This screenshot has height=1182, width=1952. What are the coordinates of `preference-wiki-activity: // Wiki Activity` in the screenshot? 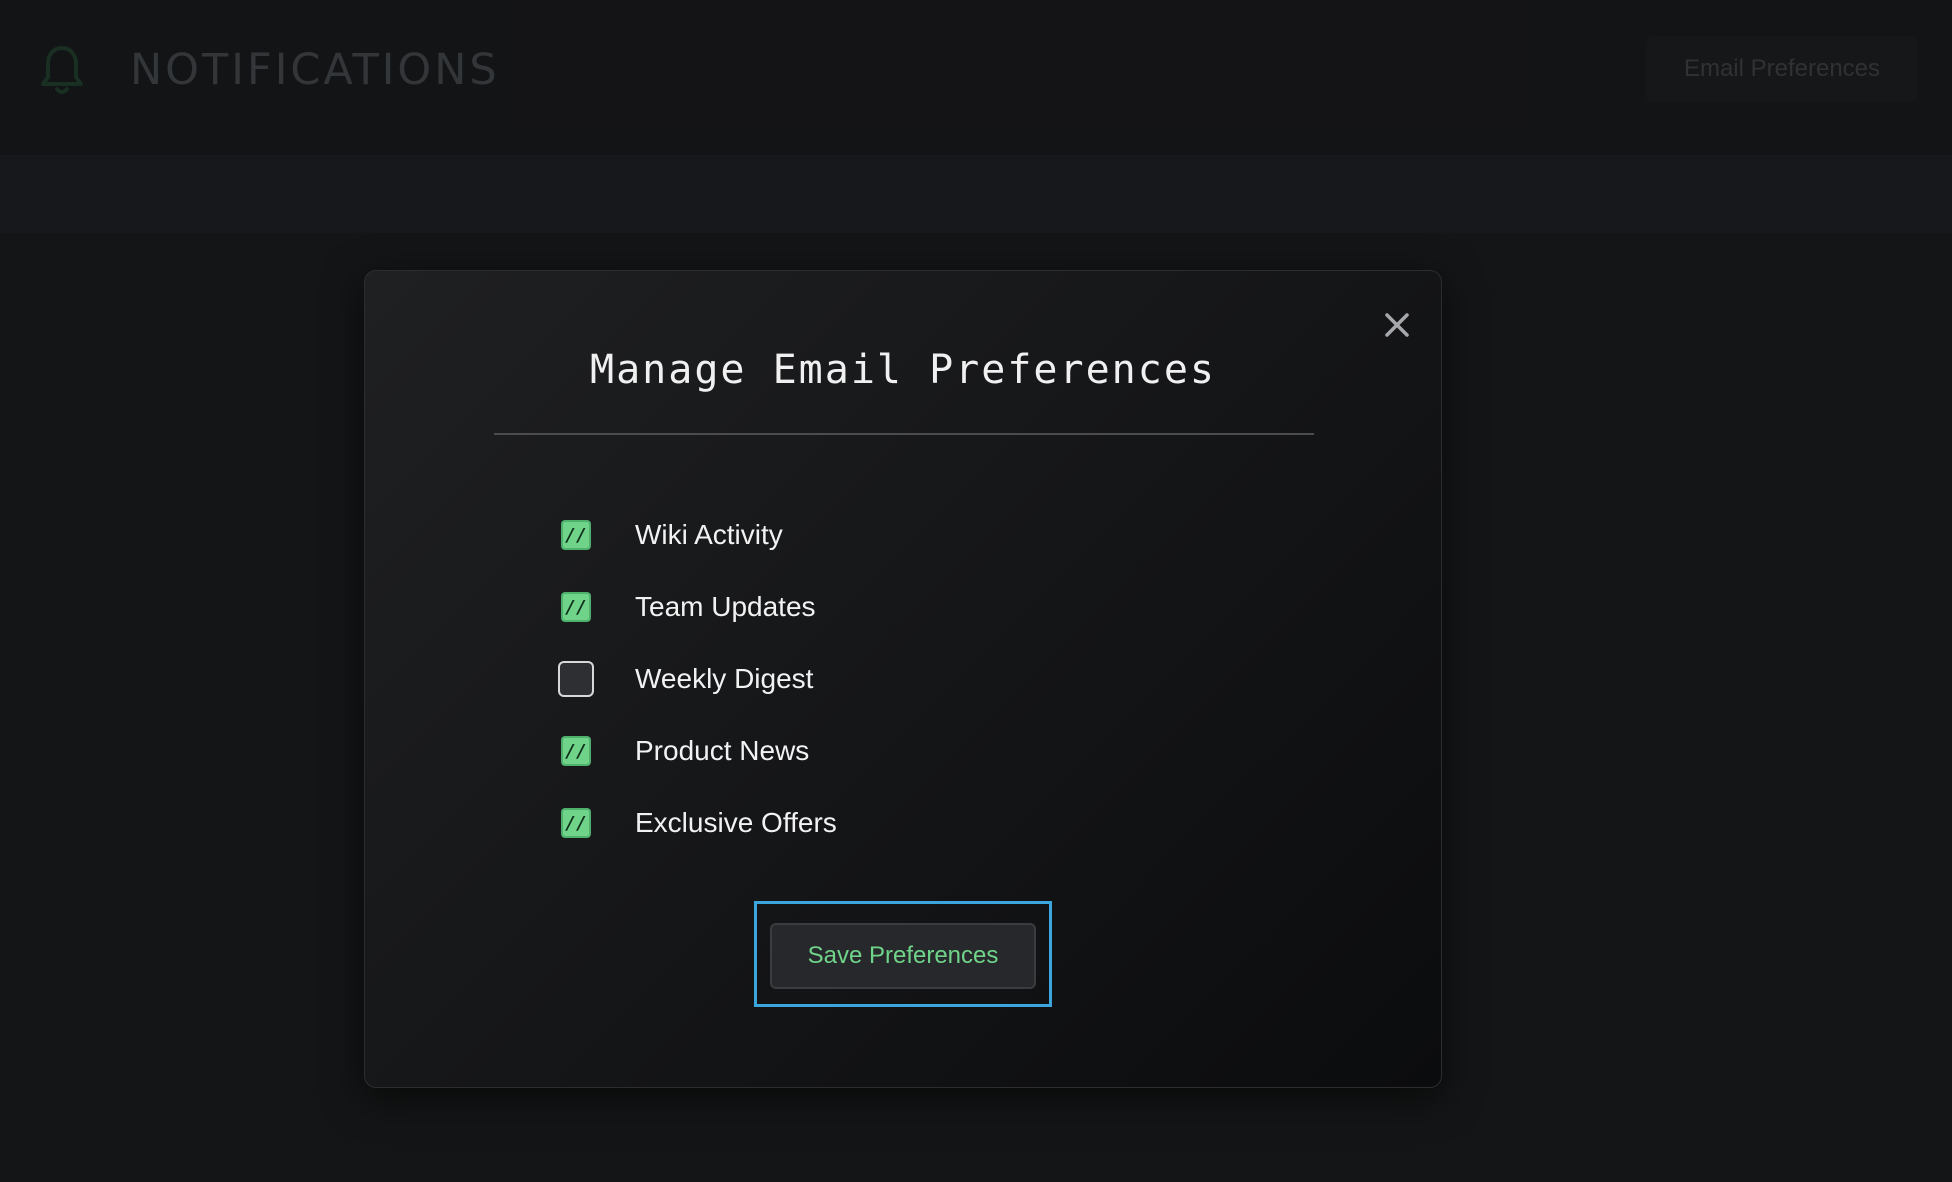 It's located at (672, 535).